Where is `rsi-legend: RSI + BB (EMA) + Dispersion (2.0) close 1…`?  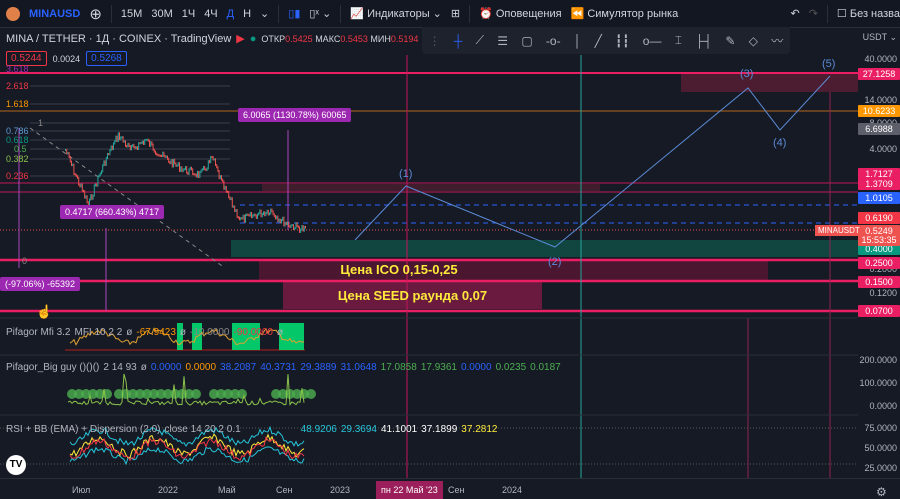
rsi-legend: RSI + BB (EMA) + Dispersion (2.0) close 1… is located at coordinates (253, 429).